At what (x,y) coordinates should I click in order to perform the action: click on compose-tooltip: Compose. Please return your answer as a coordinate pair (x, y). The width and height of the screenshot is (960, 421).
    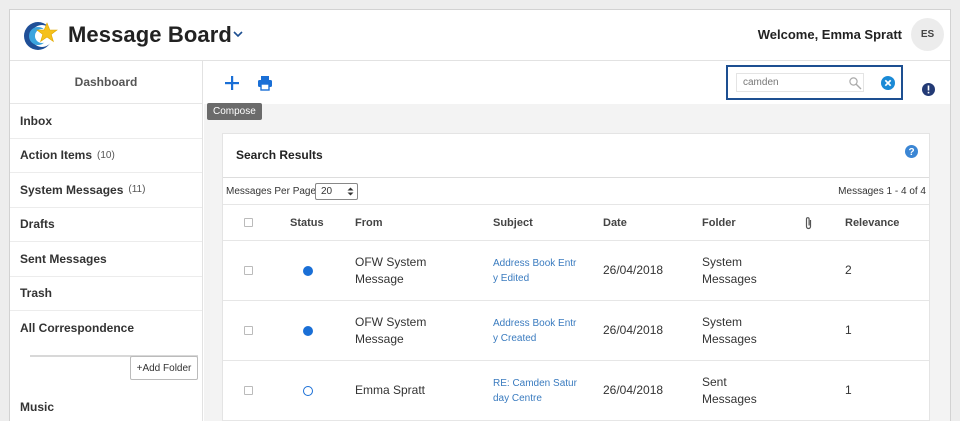
    Looking at the image, I should click on (234, 111).